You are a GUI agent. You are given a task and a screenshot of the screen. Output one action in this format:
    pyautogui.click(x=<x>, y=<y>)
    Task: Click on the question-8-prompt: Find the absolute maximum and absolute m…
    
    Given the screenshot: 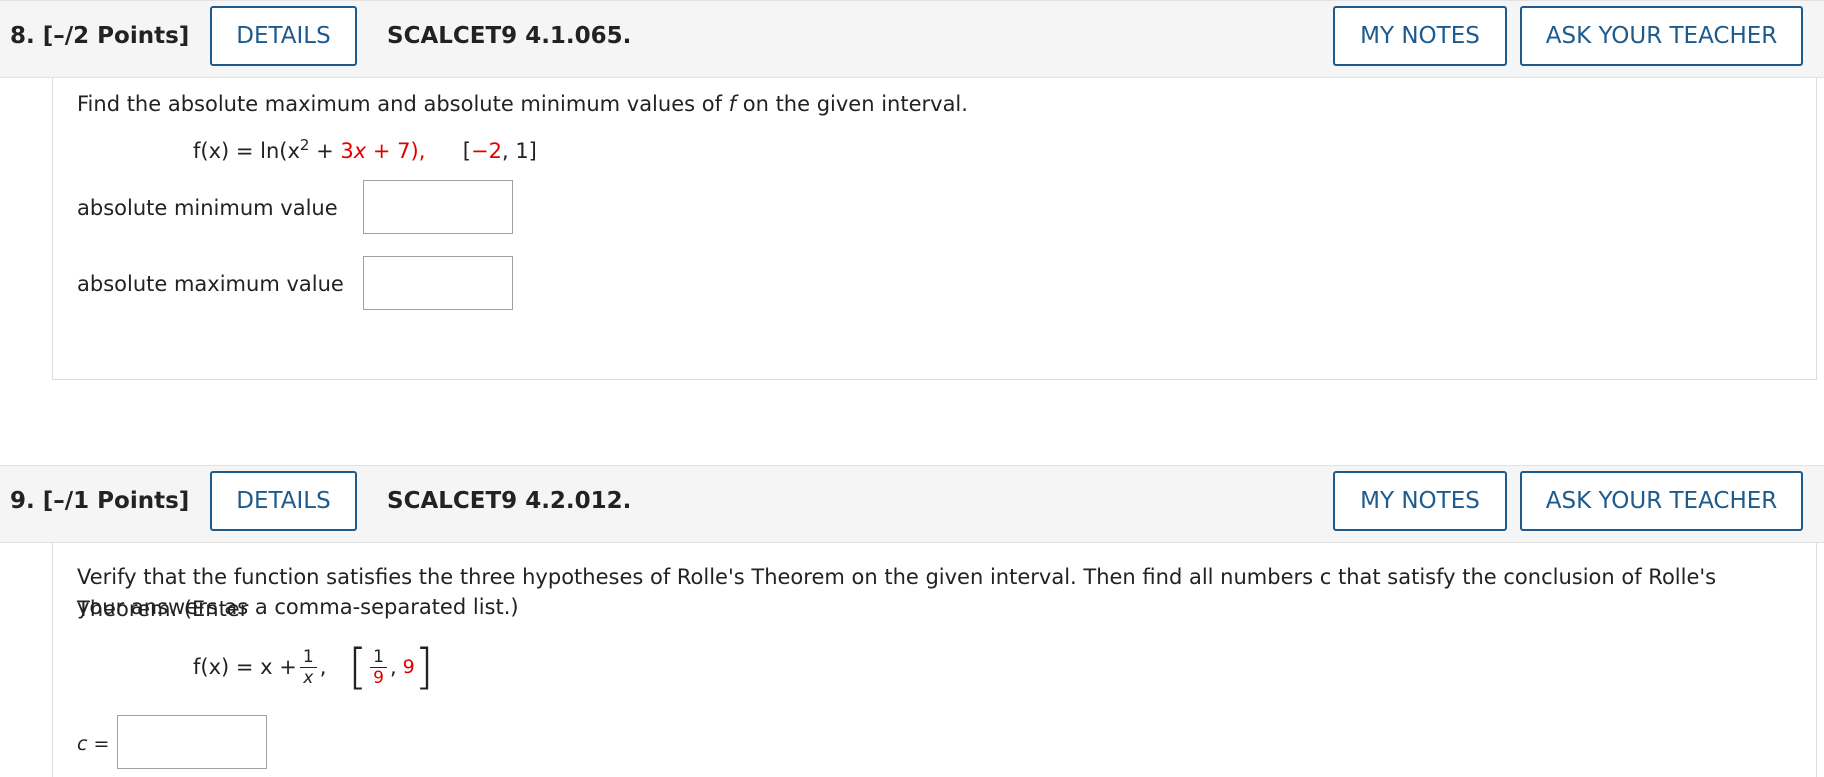 What is the action you would take?
    pyautogui.click(x=522, y=104)
    